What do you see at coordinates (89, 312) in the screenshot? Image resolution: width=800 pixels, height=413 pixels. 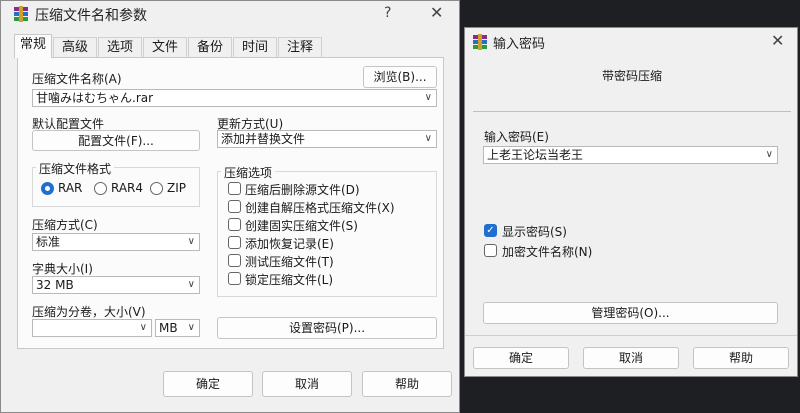 I see `split-volumes-label: 压缩为分卷，大小(V)` at bounding box center [89, 312].